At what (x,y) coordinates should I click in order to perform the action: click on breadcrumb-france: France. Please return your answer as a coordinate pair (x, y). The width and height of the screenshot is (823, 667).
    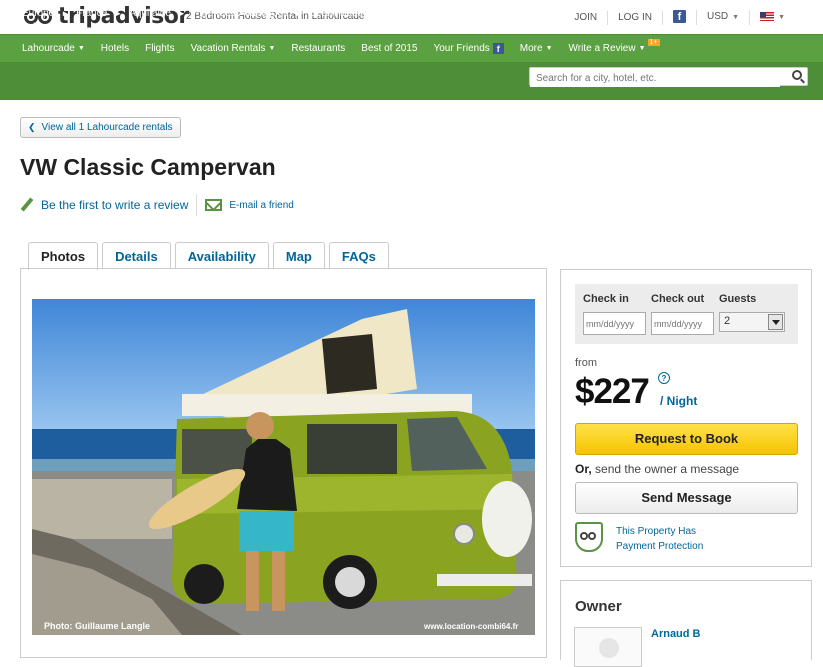
    Looking at the image, I should click on (91, 13).